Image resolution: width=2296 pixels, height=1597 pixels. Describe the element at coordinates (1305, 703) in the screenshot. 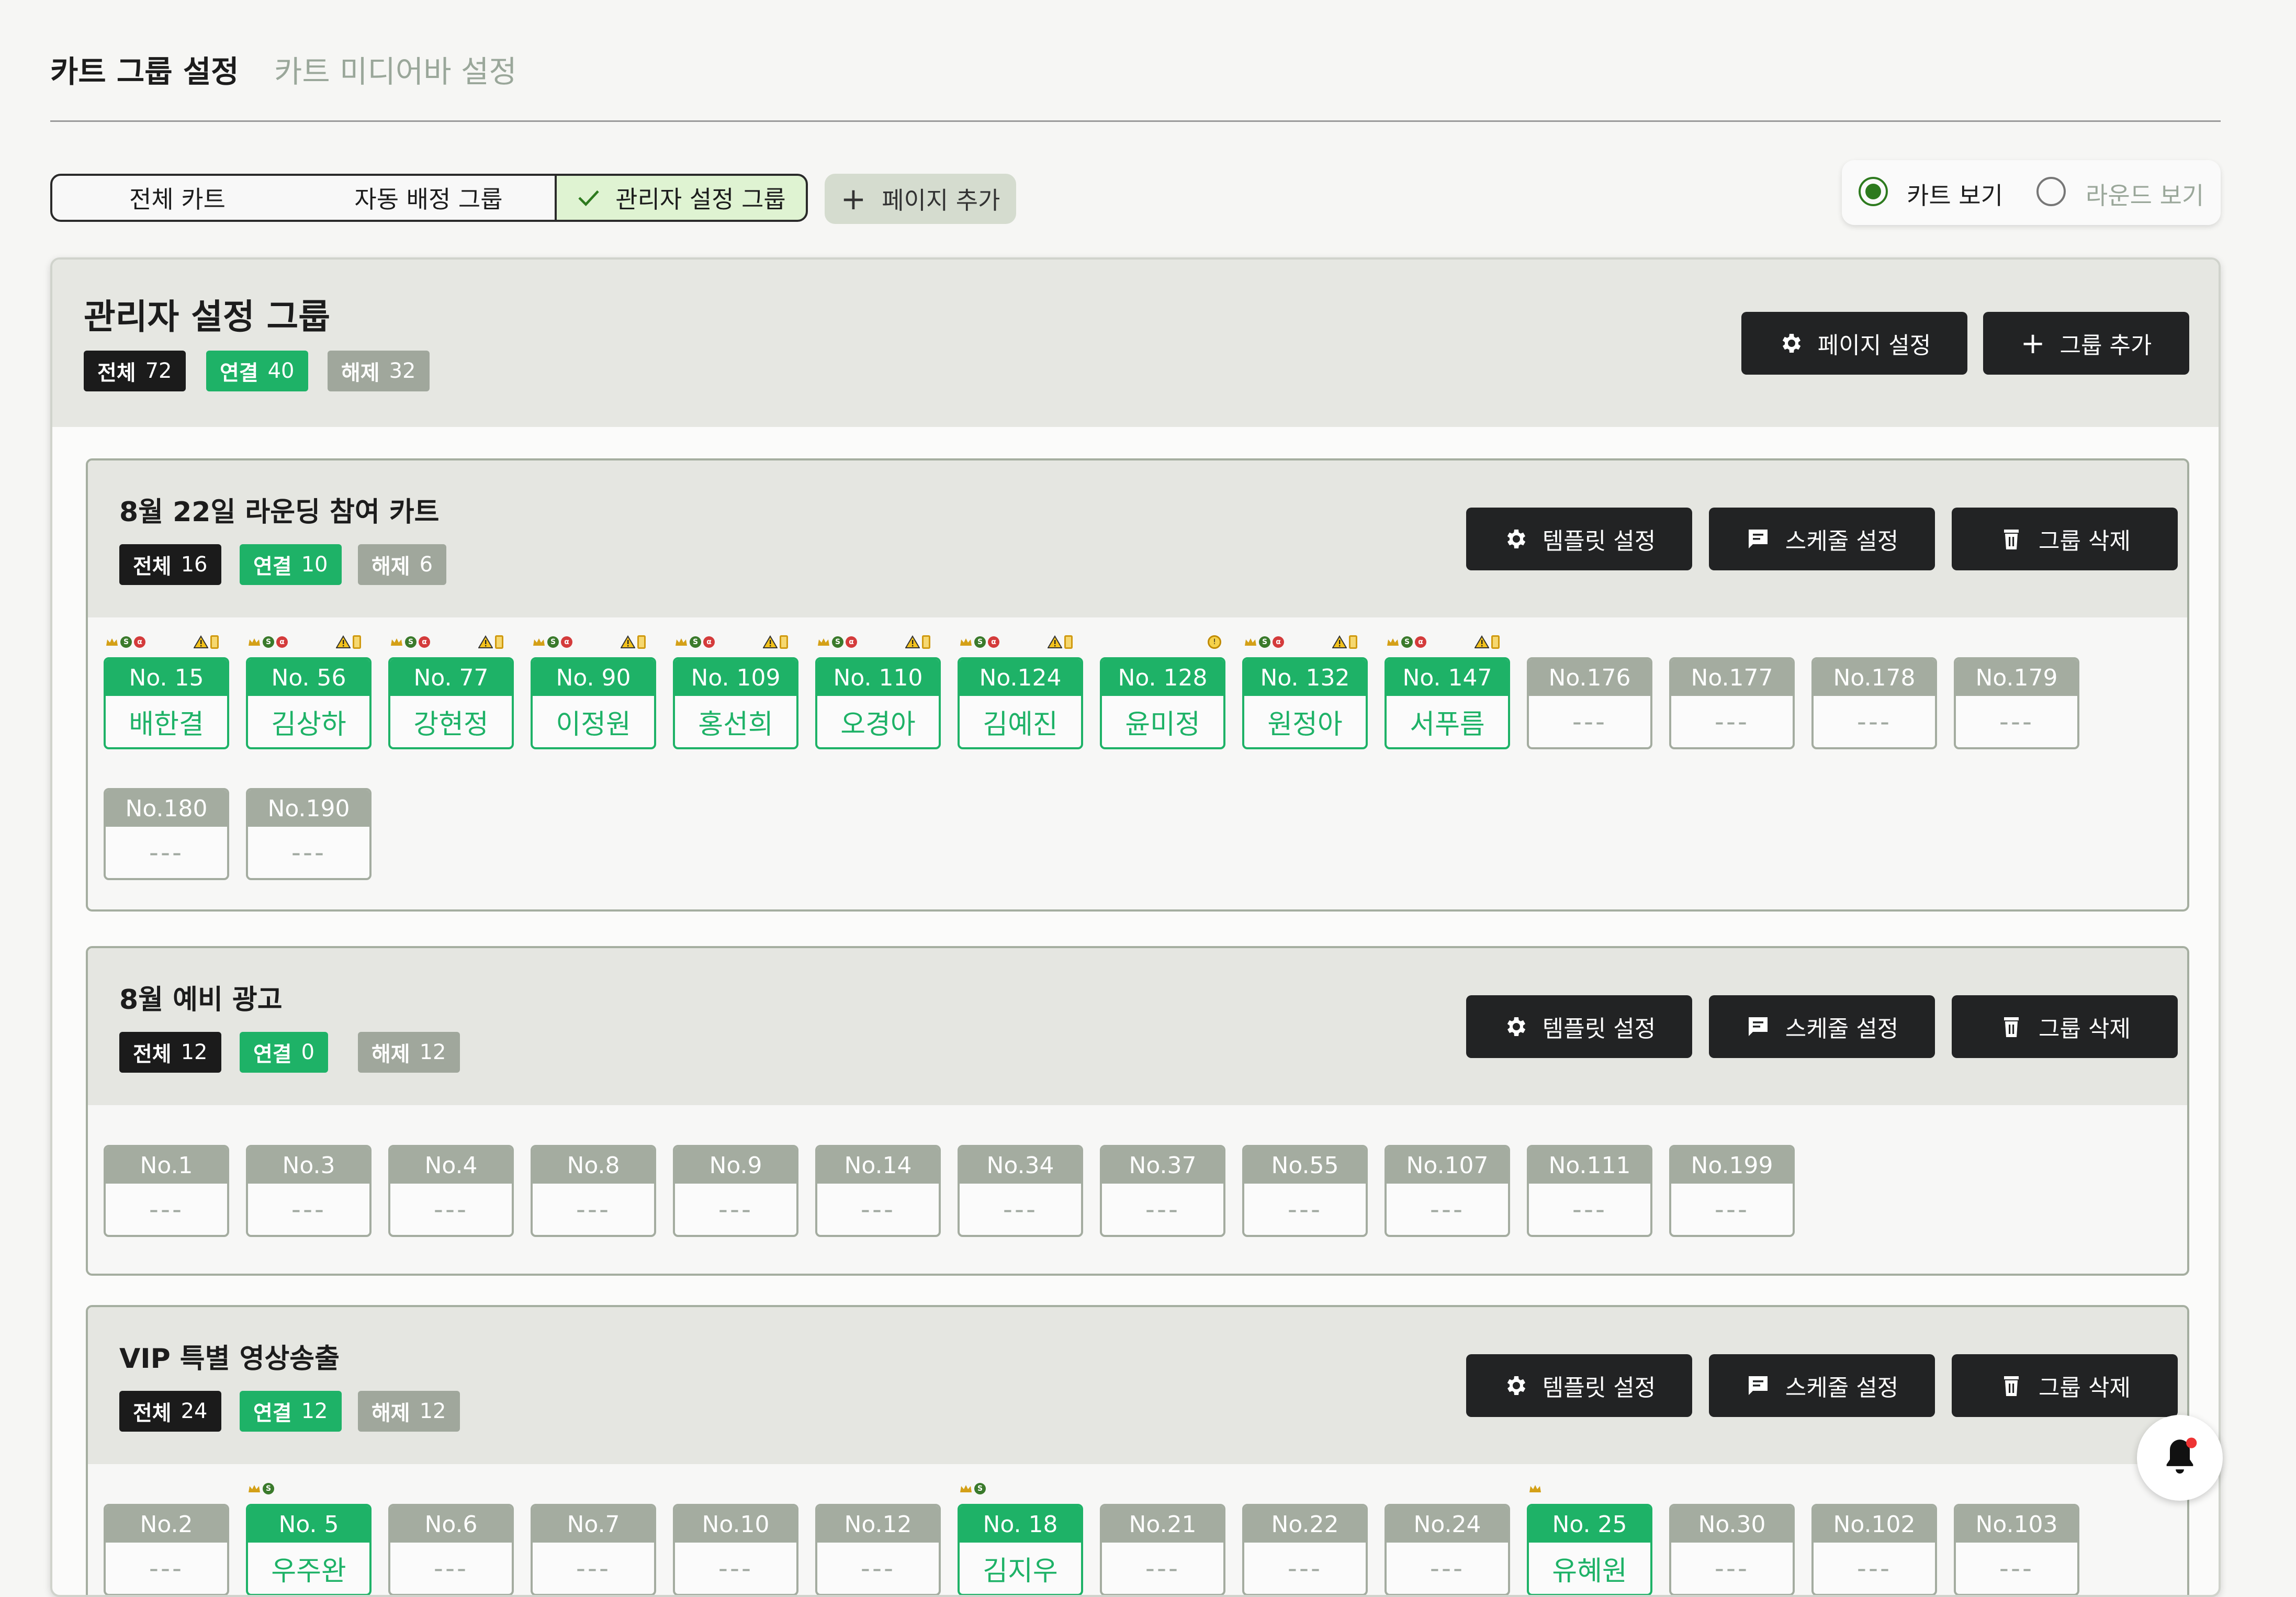

I see `cart-card: No. 132 원정아` at that location.